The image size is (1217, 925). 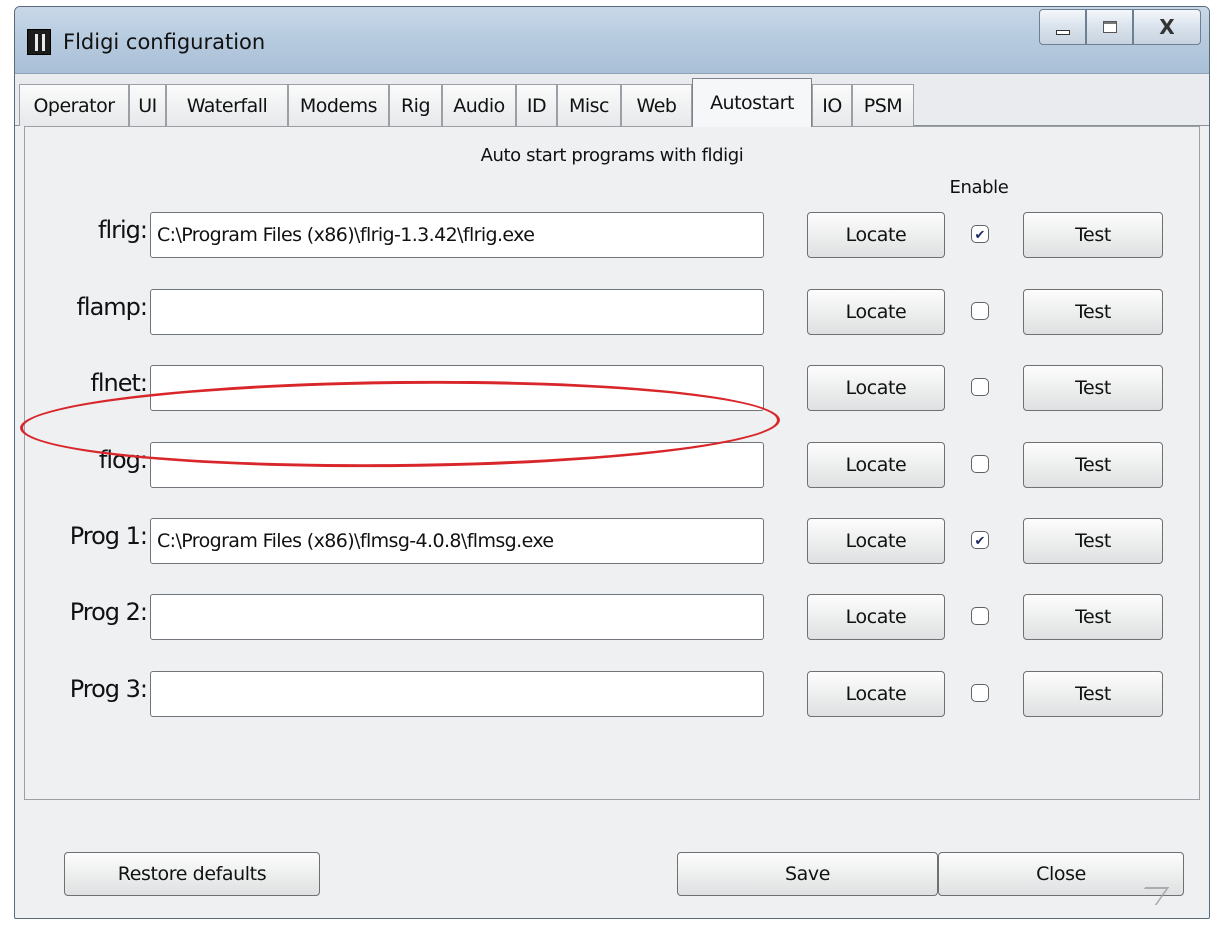 What do you see at coordinates (123, 460) in the screenshot?
I see `row-label: flog:` at bounding box center [123, 460].